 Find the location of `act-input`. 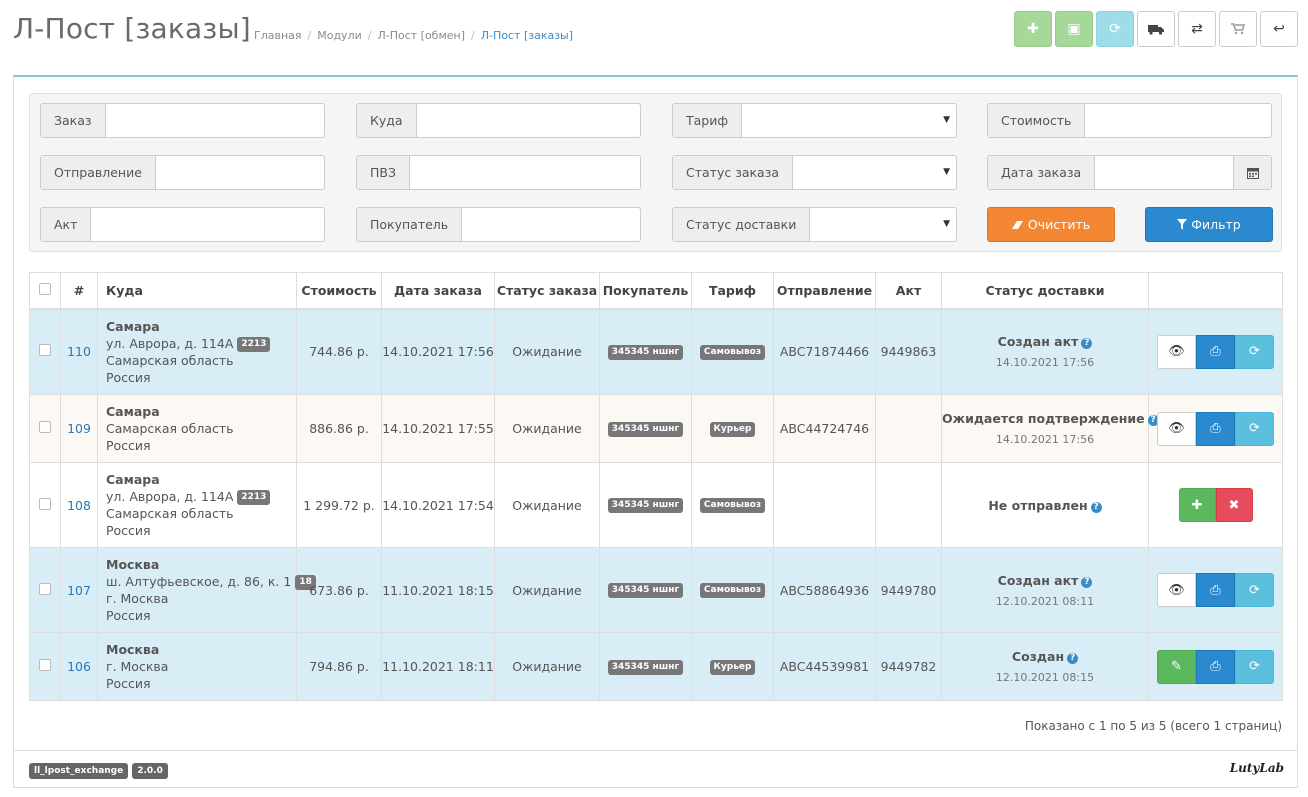

act-input is located at coordinates (207, 224).